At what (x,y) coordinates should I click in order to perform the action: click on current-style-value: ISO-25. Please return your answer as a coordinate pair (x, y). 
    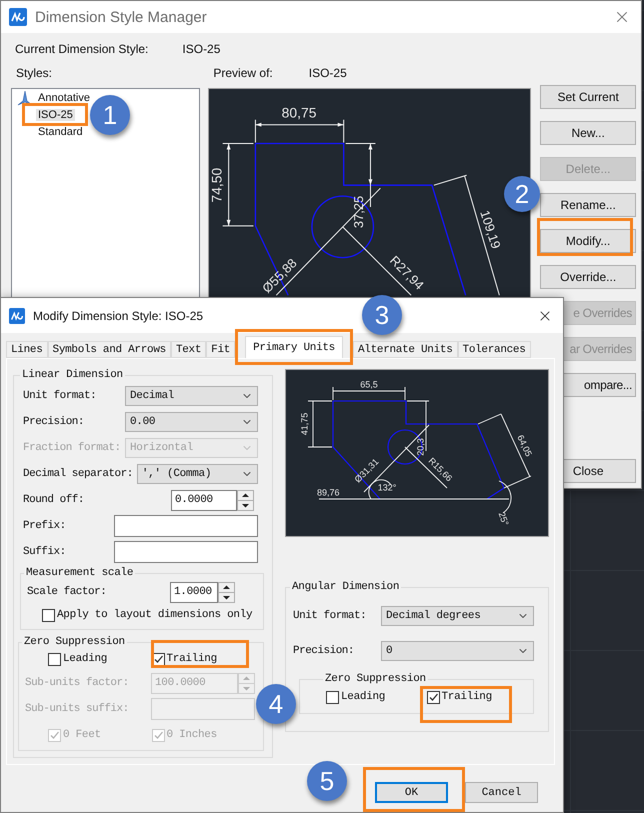
    Looking at the image, I should click on (201, 49).